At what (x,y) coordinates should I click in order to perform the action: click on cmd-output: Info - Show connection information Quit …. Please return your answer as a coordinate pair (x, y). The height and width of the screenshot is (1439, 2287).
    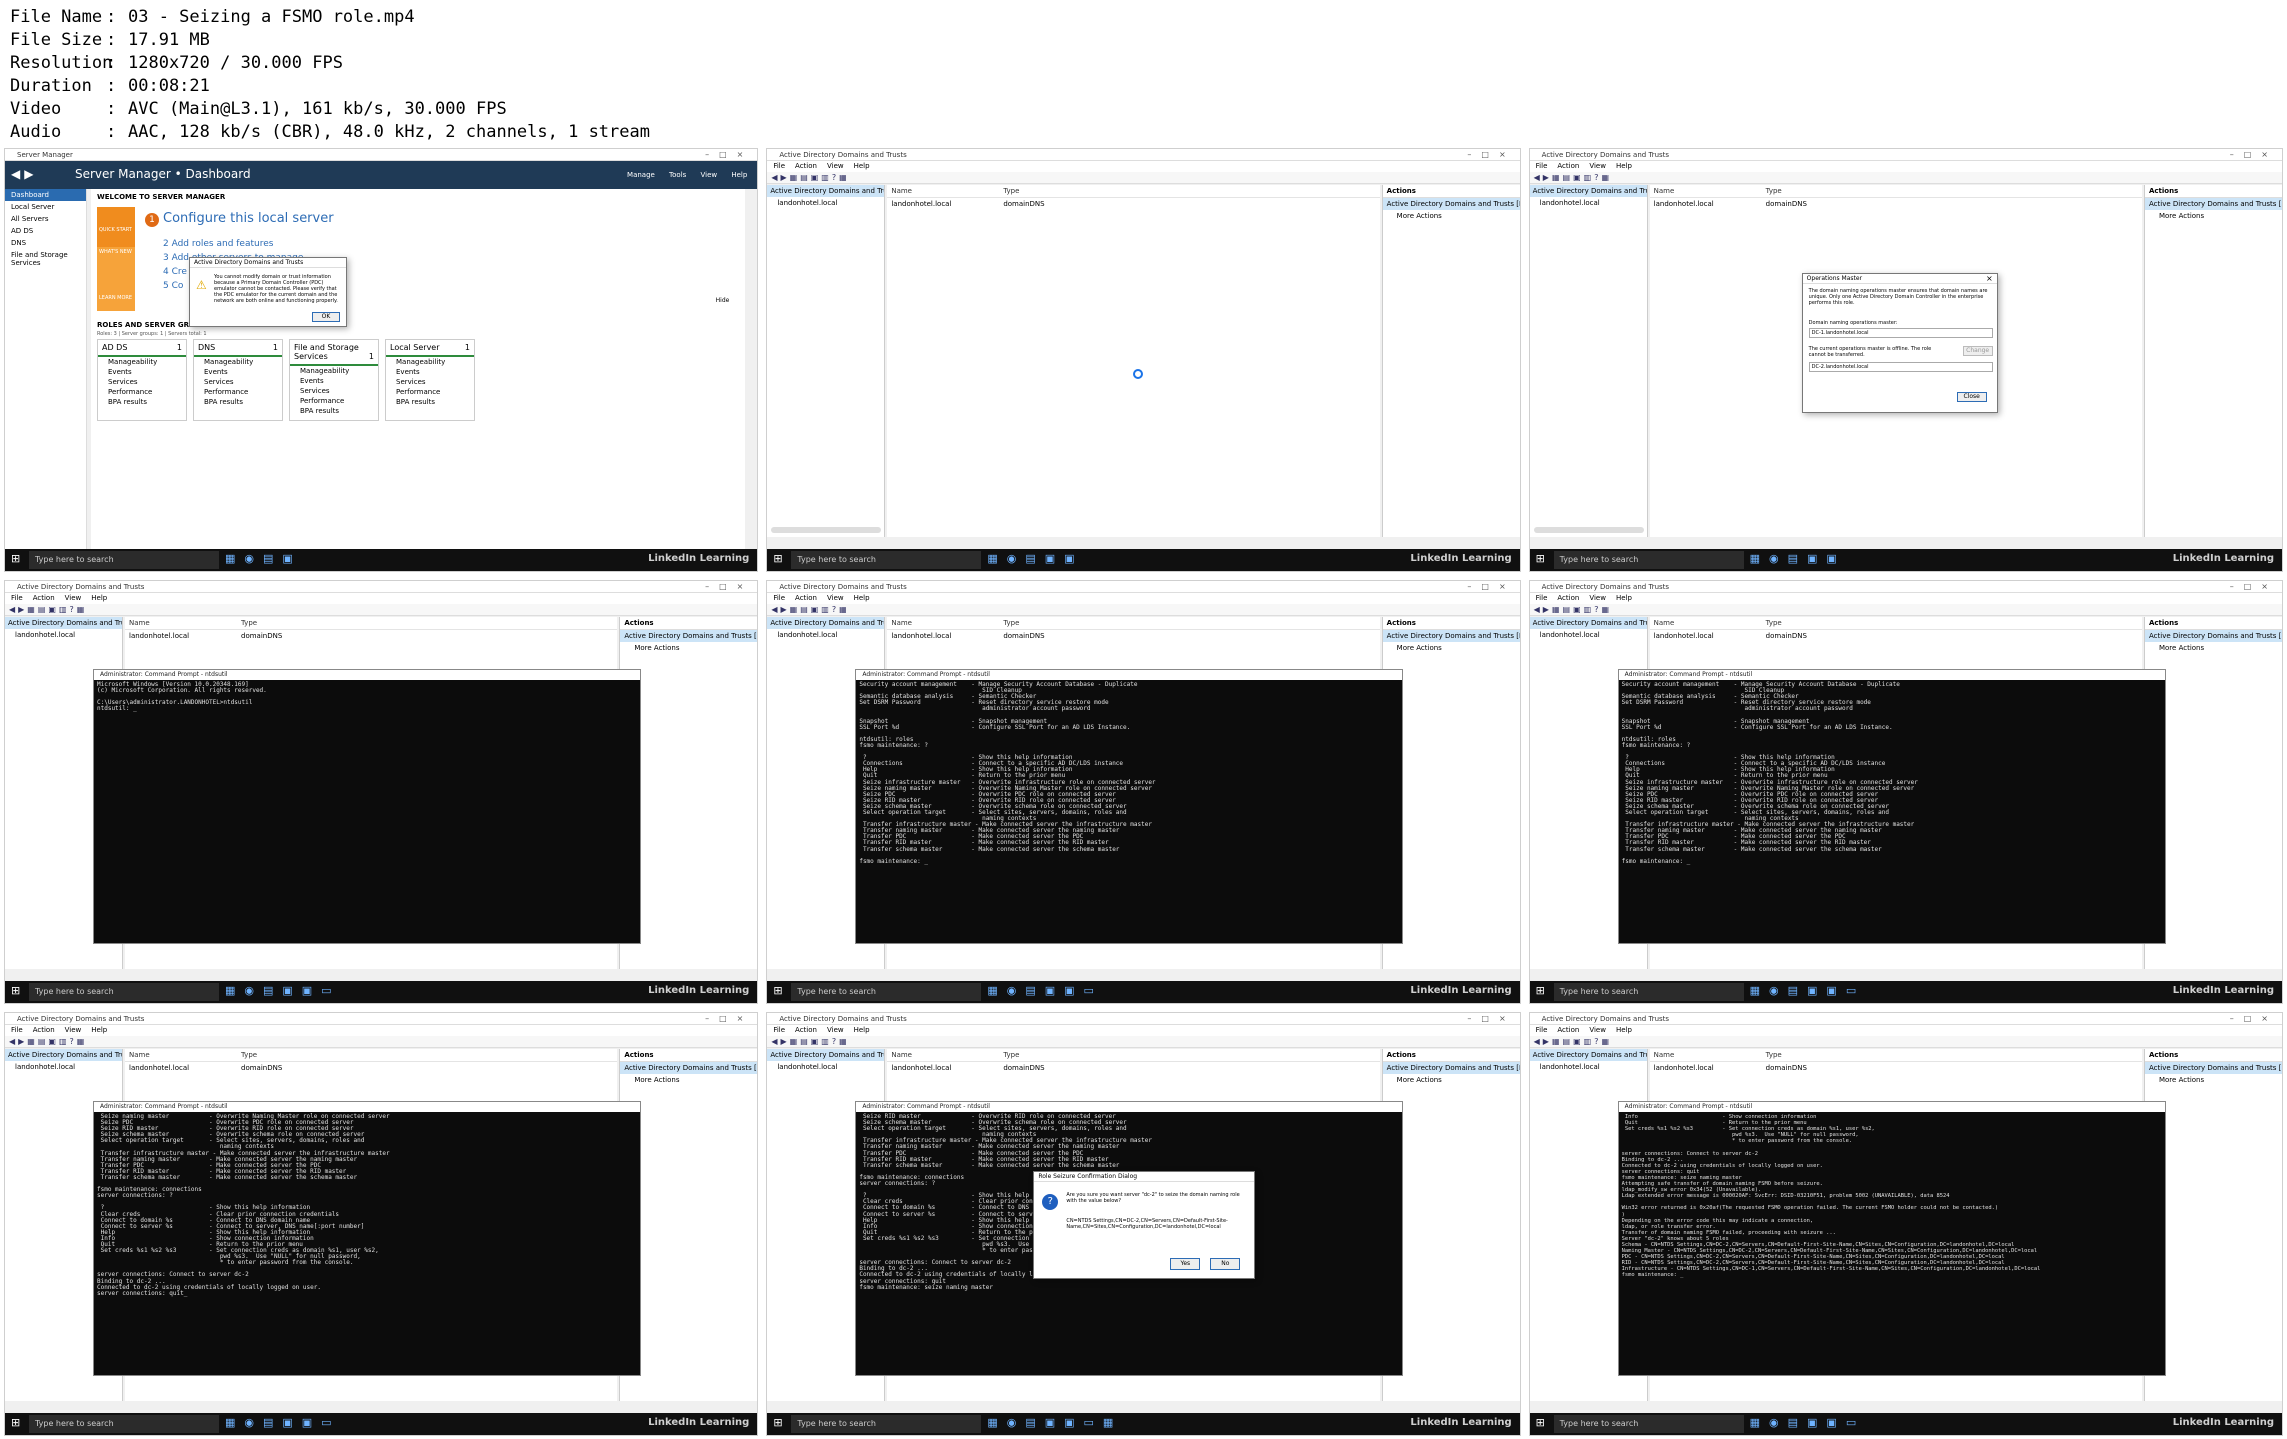
    Looking at the image, I should click on (1892, 1196).